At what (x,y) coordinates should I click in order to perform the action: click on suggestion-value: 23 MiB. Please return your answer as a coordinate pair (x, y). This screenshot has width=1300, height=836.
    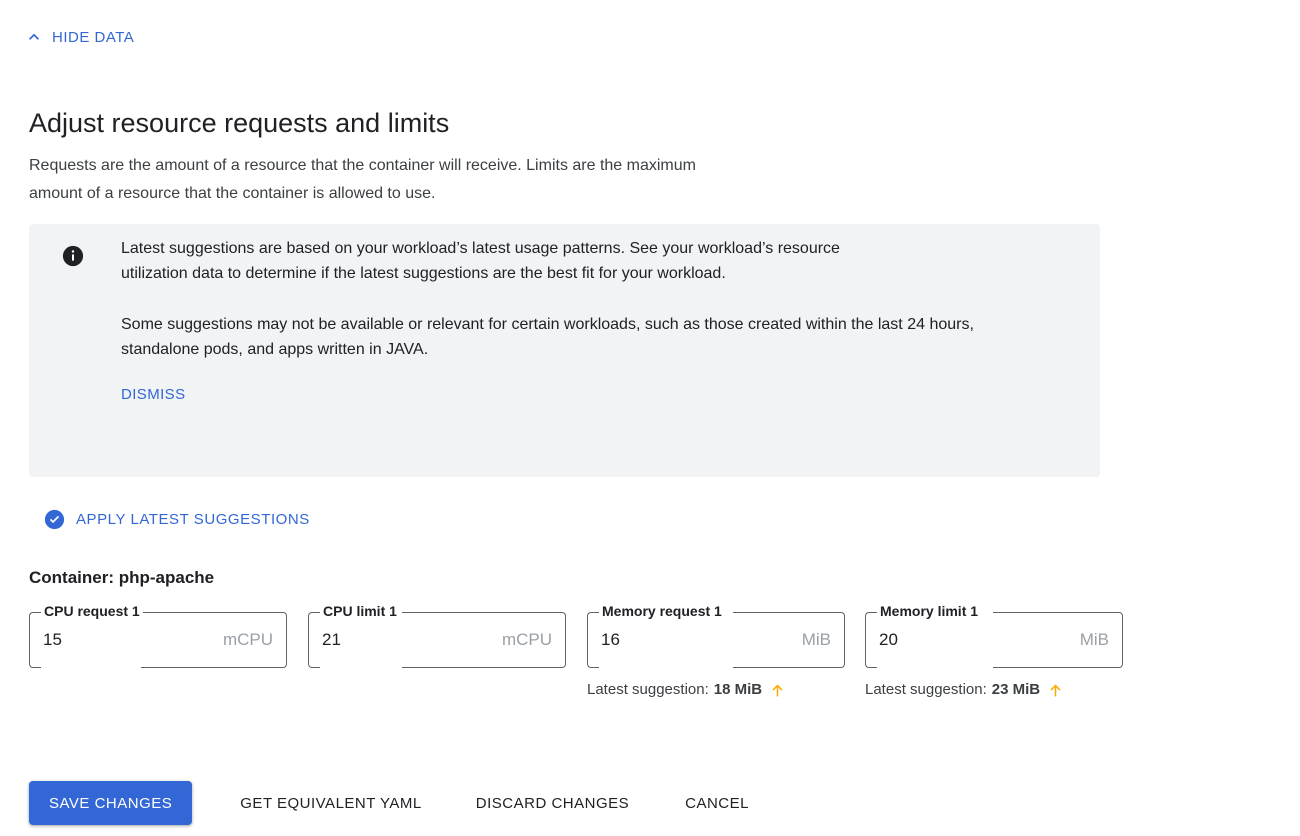
    Looking at the image, I should click on (1016, 689).